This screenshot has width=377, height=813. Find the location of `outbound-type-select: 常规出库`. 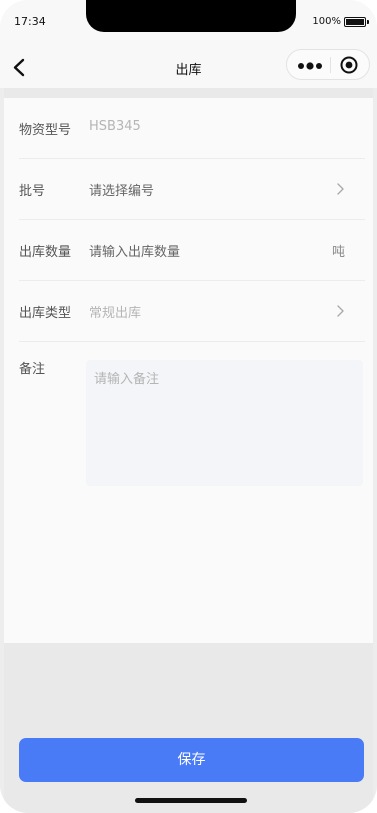

outbound-type-select: 常规出库 is located at coordinates (115, 311).